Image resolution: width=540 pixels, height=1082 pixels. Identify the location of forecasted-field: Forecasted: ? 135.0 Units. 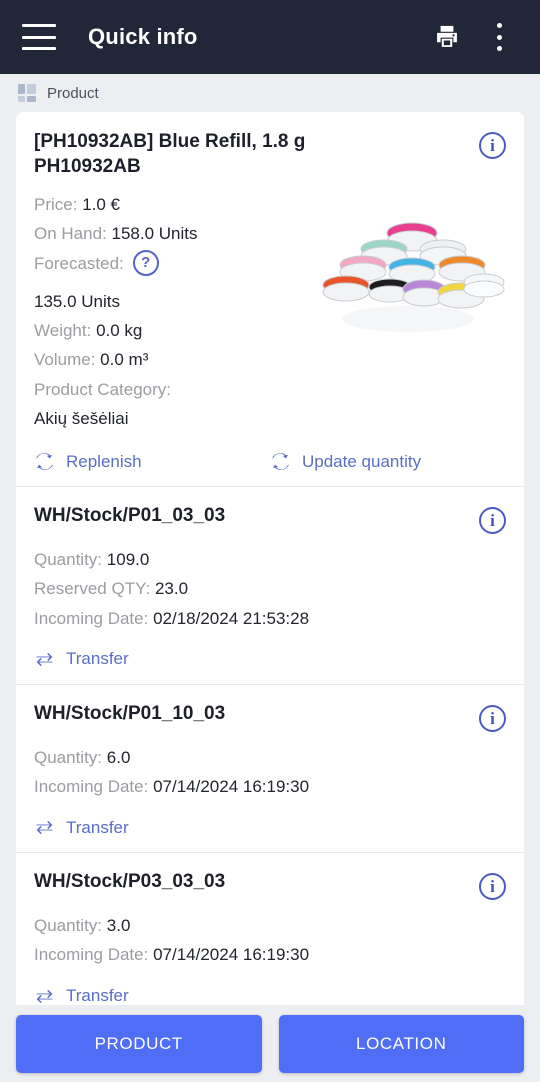
(172, 282).